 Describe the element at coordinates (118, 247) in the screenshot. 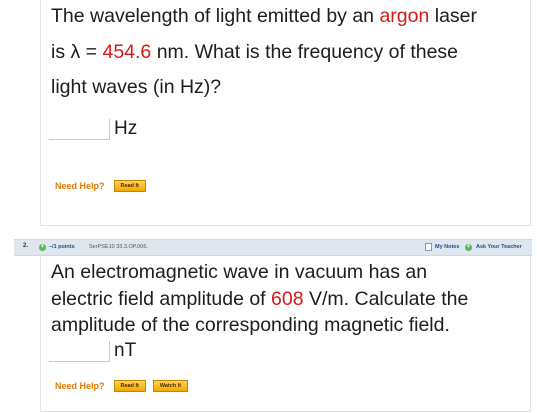

I see `source-label: SerPSE10 33.3.OP.006.` at that location.